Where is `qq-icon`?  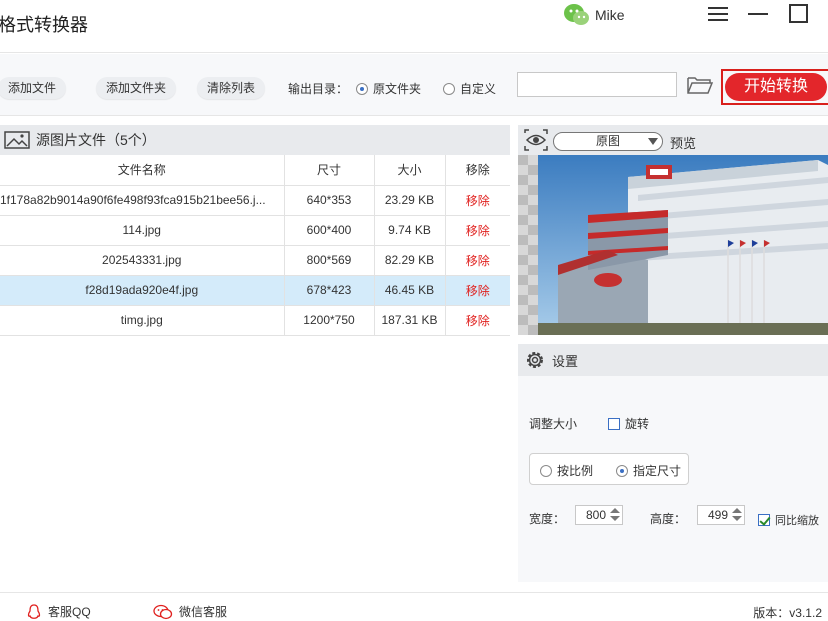
qq-icon is located at coordinates (34, 611).